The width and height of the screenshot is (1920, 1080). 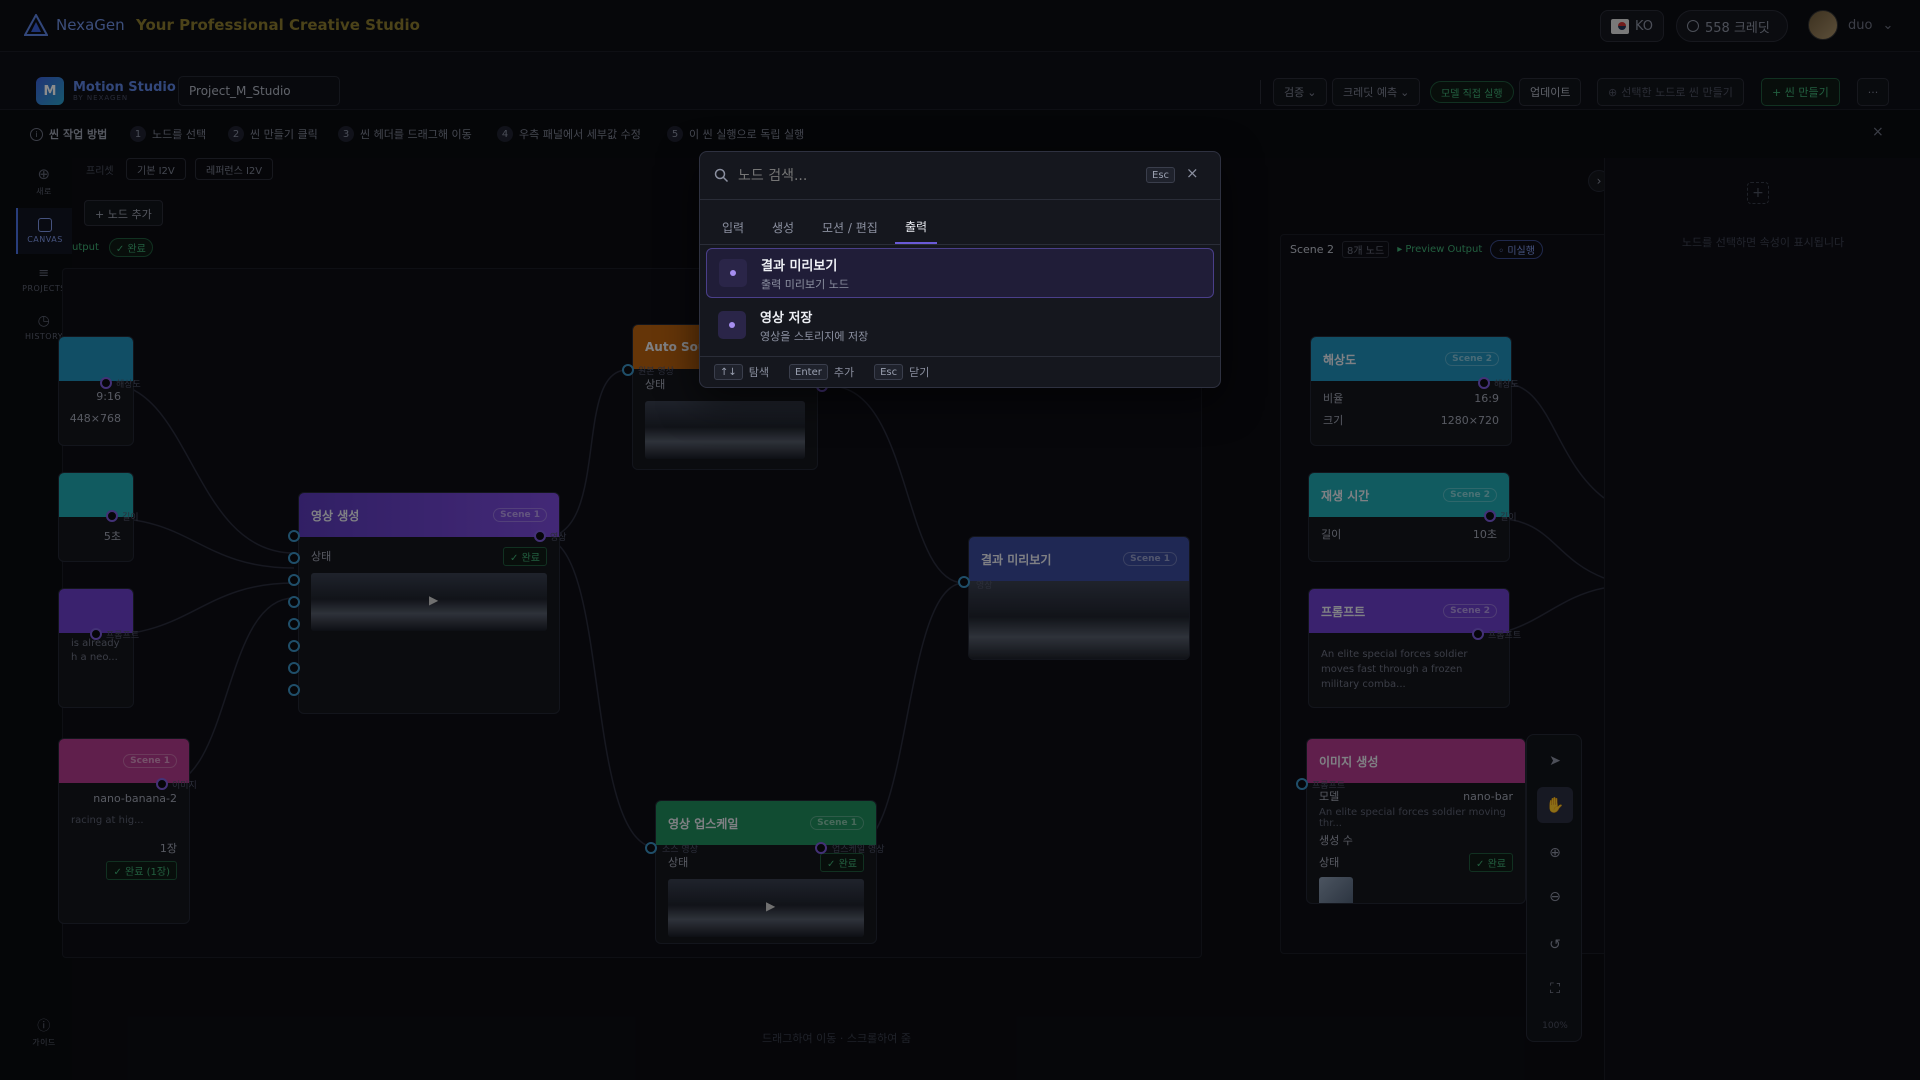 I want to click on search-icon, so click(x=721, y=175).